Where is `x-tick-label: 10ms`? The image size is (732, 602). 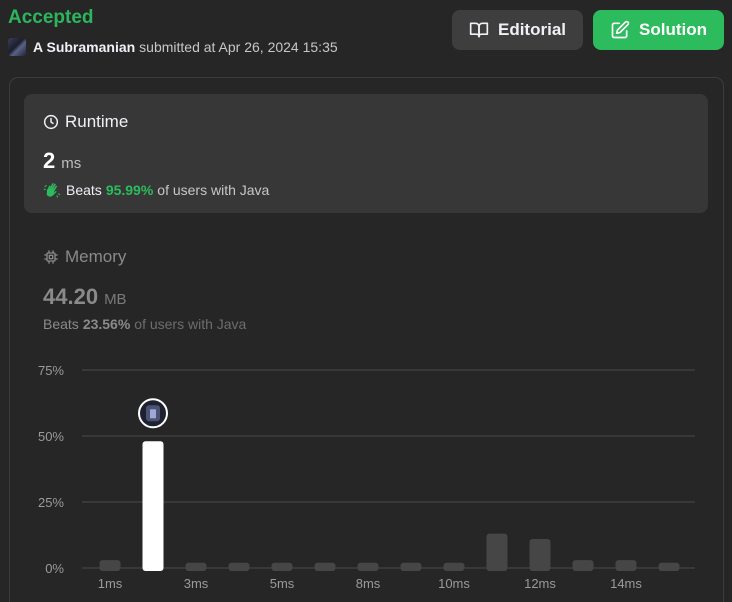
x-tick-label: 10ms is located at coordinates (454, 583).